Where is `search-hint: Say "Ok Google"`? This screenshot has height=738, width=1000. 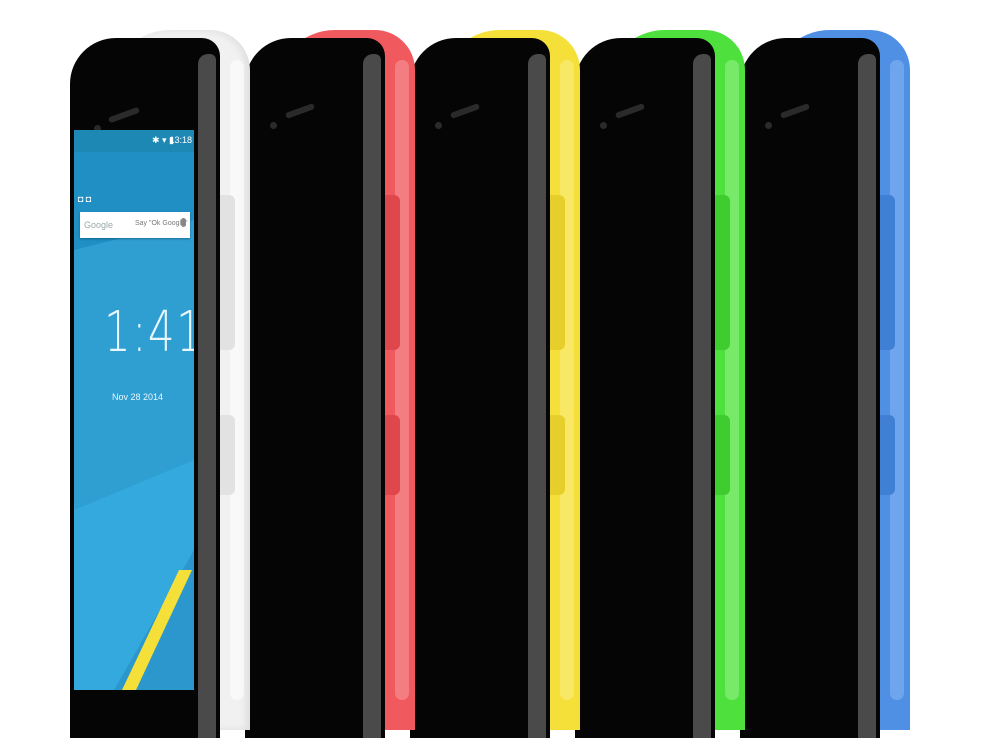
search-hint: Say "Ok Google" is located at coordinates (161, 223).